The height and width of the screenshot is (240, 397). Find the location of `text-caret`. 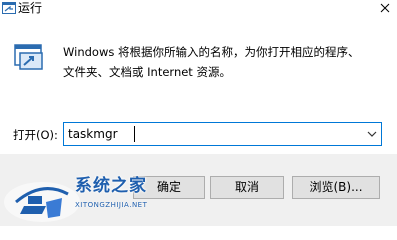

text-caret is located at coordinates (134, 134).